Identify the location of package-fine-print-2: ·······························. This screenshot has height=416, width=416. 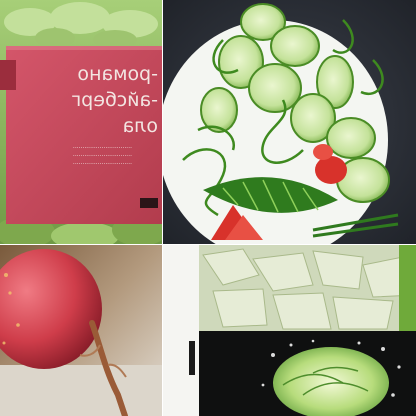
(102, 156).